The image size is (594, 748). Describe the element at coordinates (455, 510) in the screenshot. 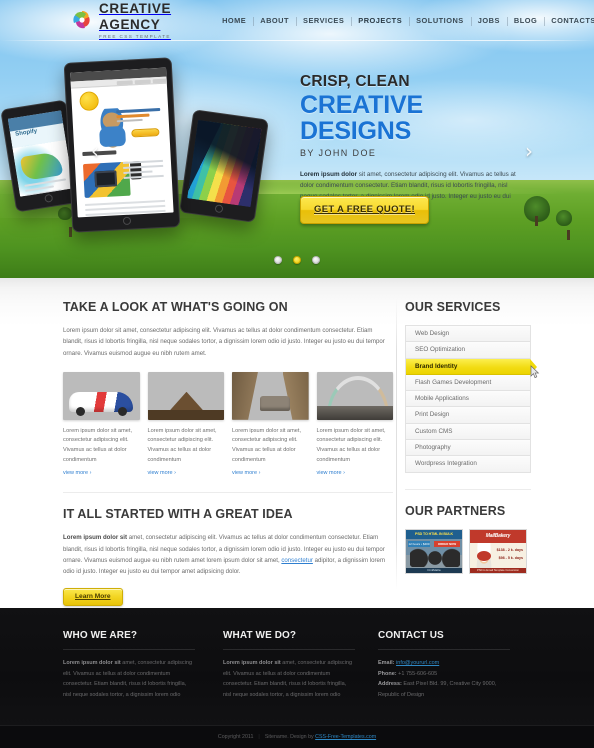

I see `partners-section-title: OUR PARTNERS` at that location.